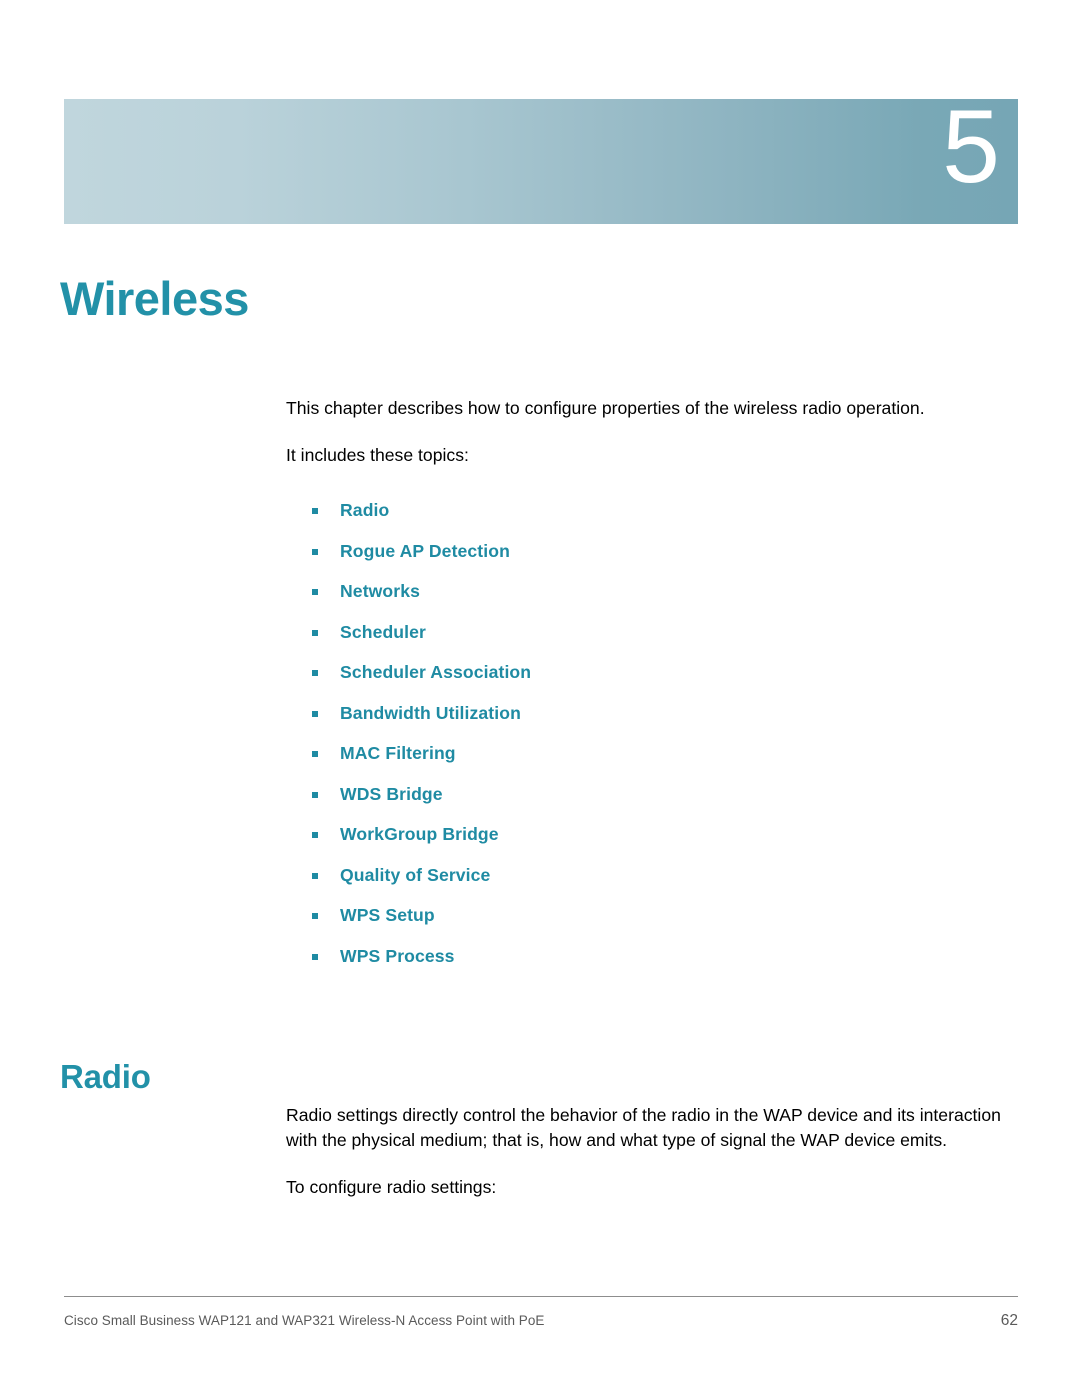 Image resolution: width=1080 pixels, height=1397 pixels. Describe the element at coordinates (105, 1077) in the screenshot. I see `section-heading-radio: Radio` at that location.